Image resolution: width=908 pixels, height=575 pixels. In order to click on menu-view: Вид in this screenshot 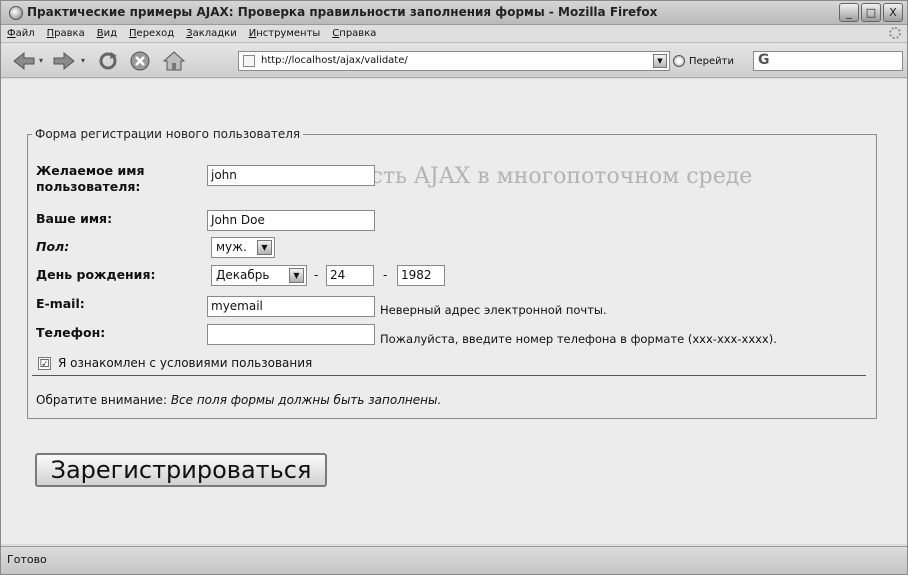, I will do `click(107, 33)`.